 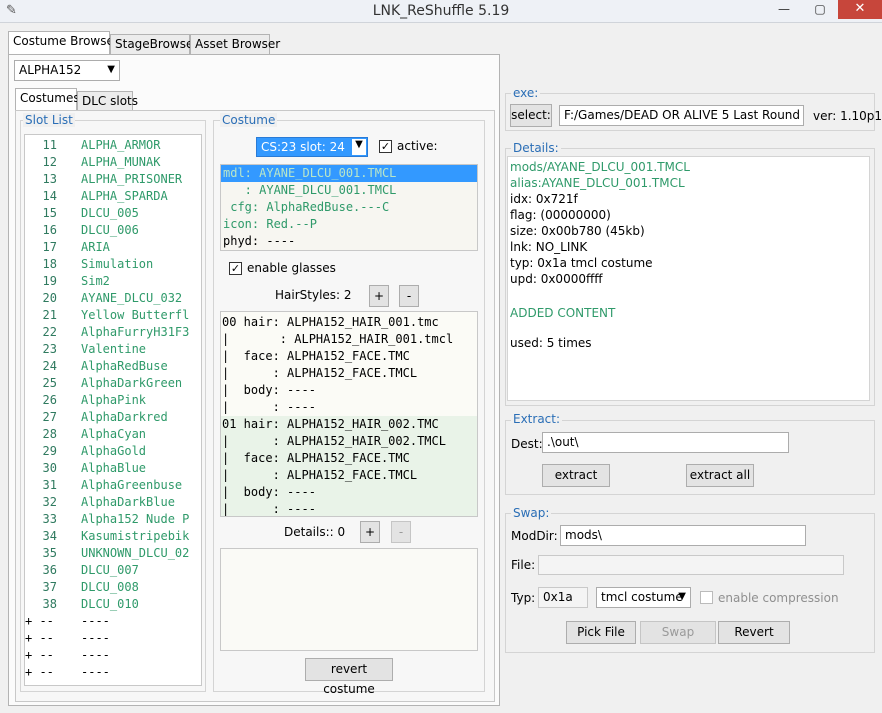 I want to click on dest-field: .\out\, so click(x=665, y=442).